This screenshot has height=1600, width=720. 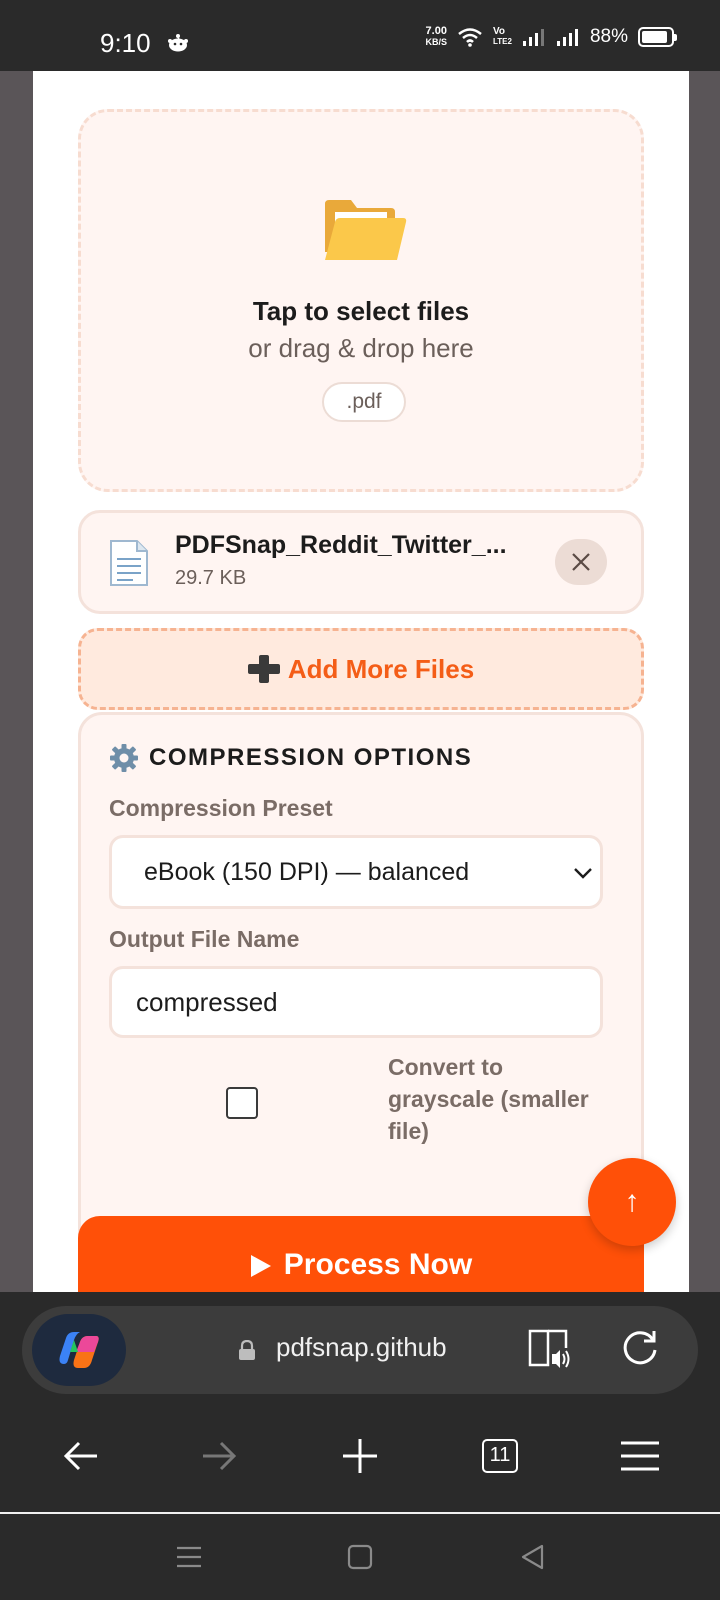 What do you see at coordinates (361, 311) in the screenshot?
I see `dropzone-title: Tap to select files` at bounding box center [361, 311].